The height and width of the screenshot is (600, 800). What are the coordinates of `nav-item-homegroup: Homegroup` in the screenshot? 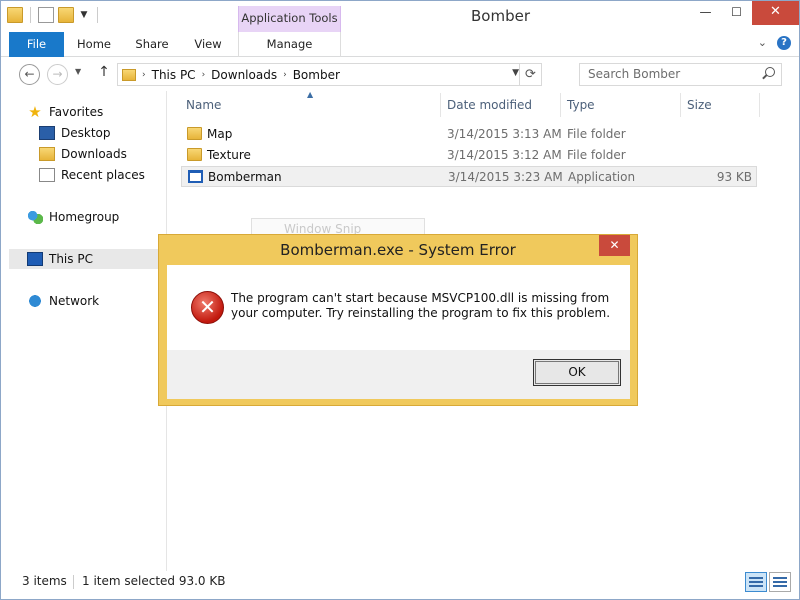 It's located at (73, 217).